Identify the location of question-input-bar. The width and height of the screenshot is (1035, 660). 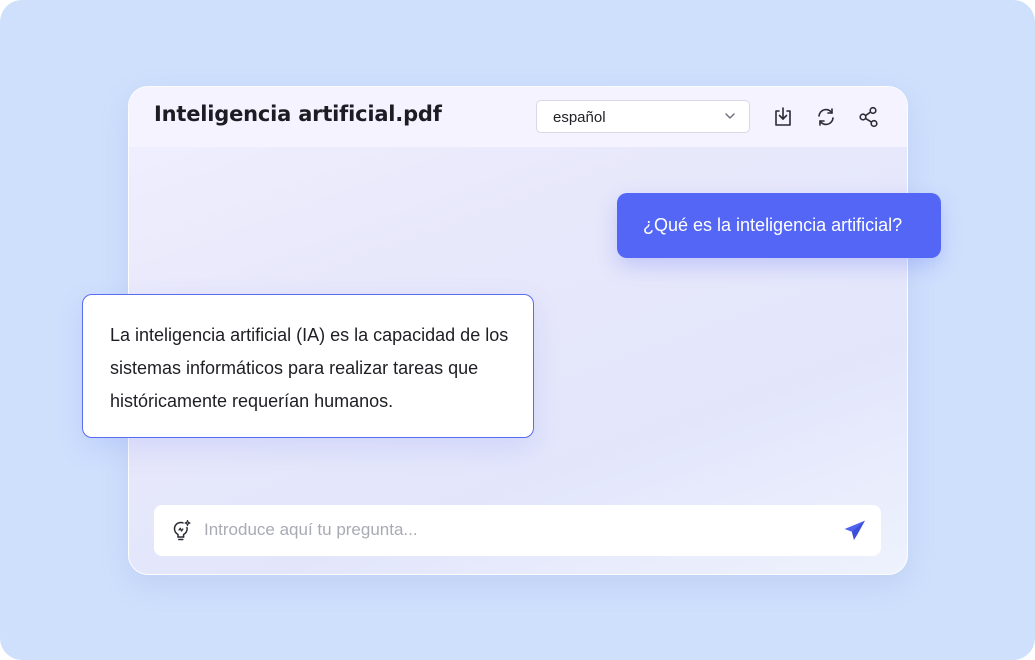
(517, 530).